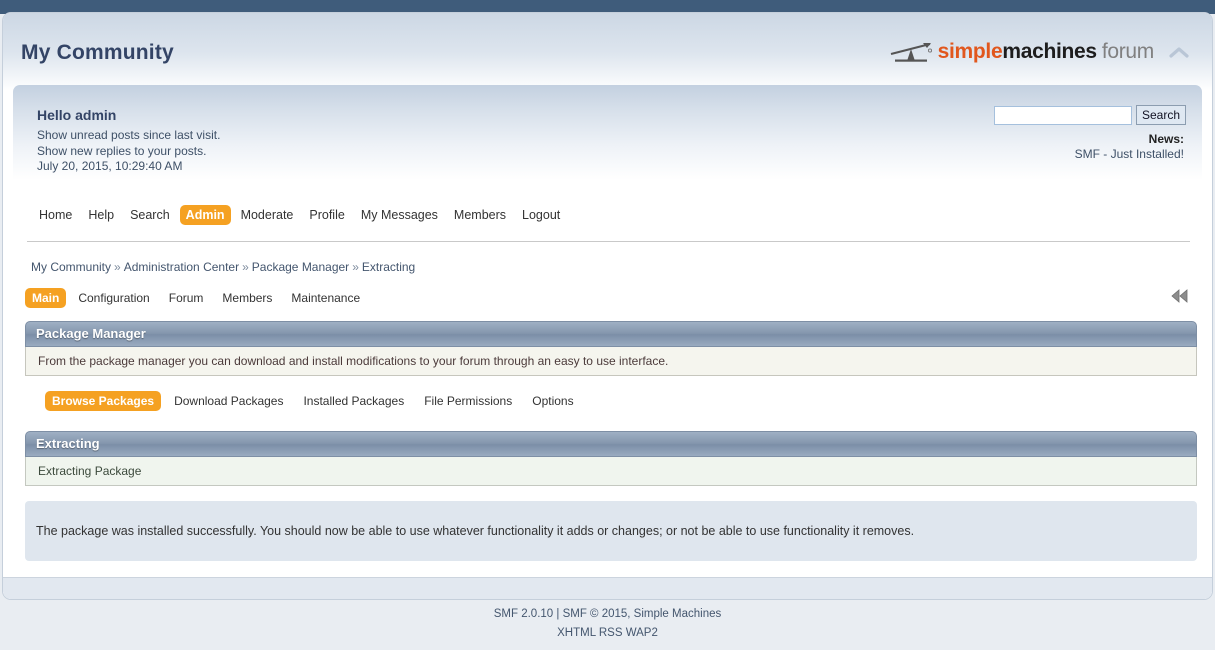 This screenshot has width=1215, height=650. Describe the element at coordinates (300, 267) in the screenshot. I see `breadcrumb-item-2: Package Manager` at that location.